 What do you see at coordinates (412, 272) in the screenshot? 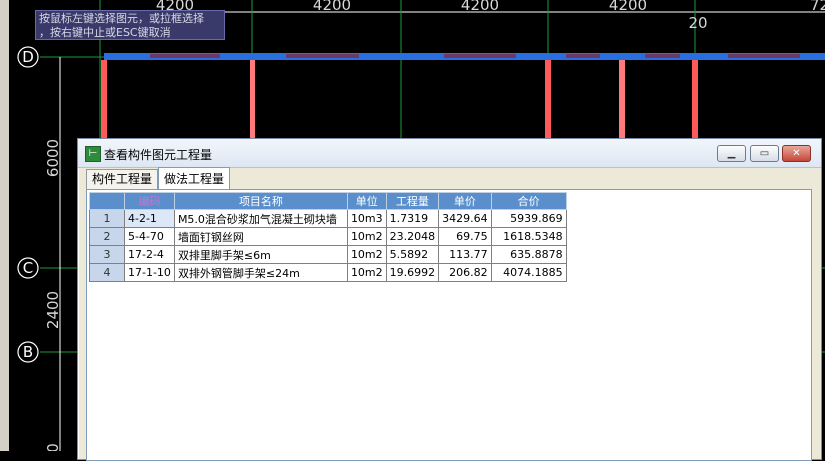
I see `quantity-cell: 19.6992` at bounding box center [412, 272].